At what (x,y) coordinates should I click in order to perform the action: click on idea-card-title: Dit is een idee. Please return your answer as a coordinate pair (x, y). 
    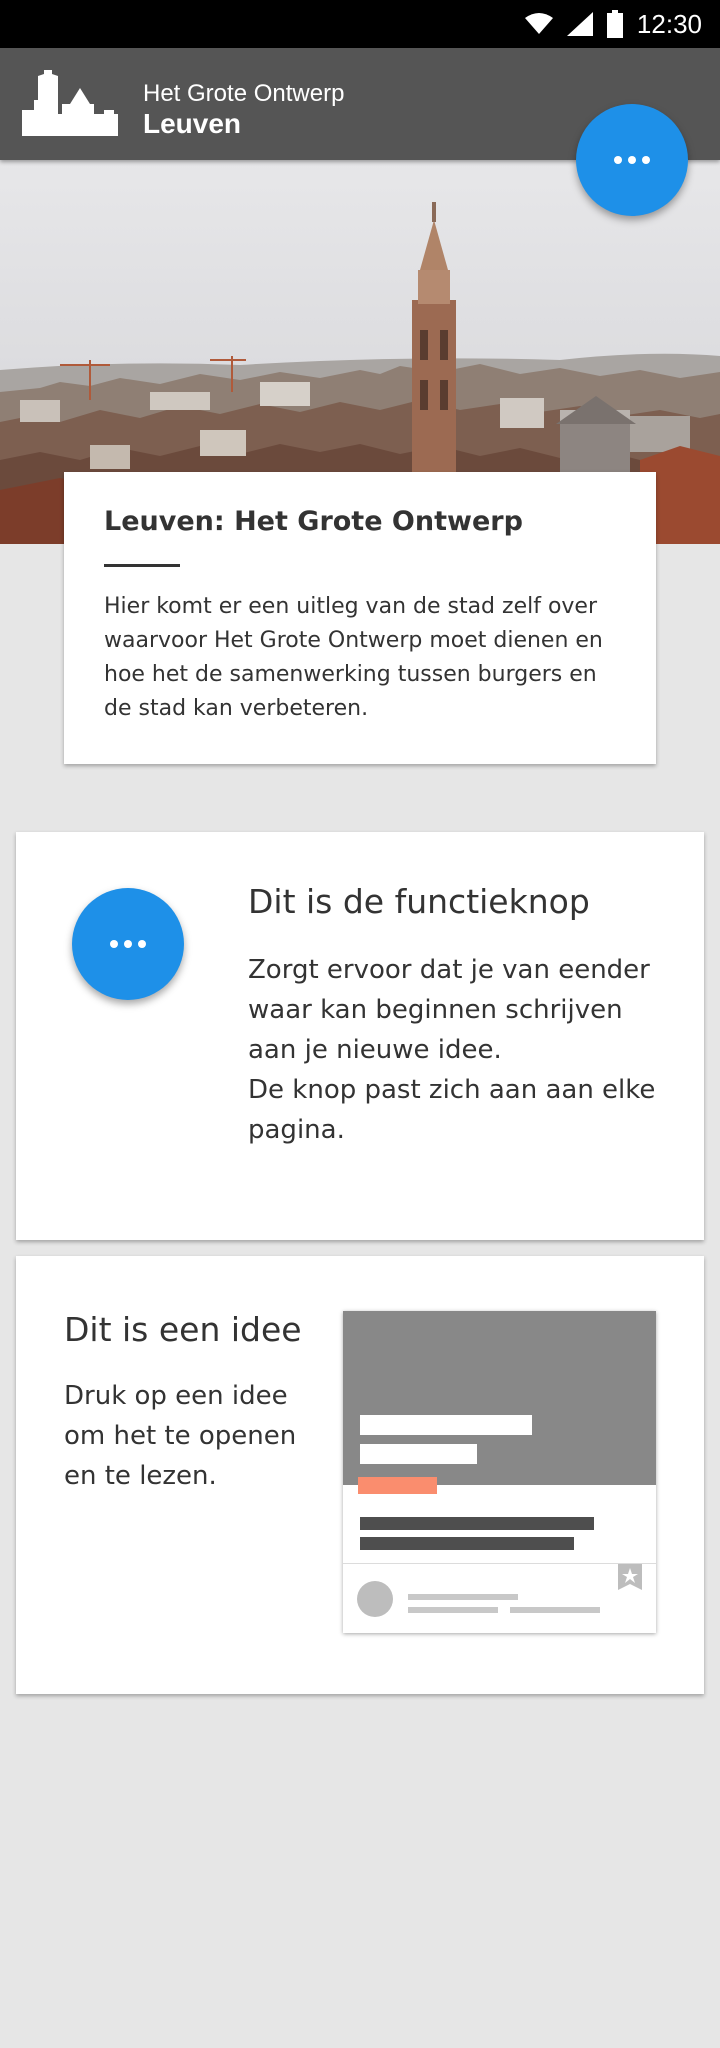
    Looking at the image, I should click on (183, 1329).